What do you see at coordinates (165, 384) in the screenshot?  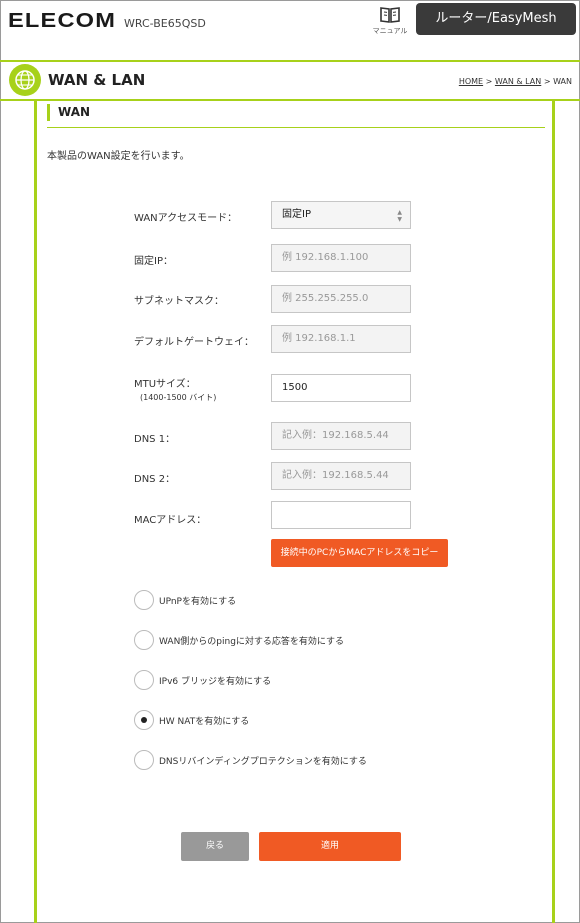 I see `mtu-label: MTUサイズ：` at bounding box center [165, 384].